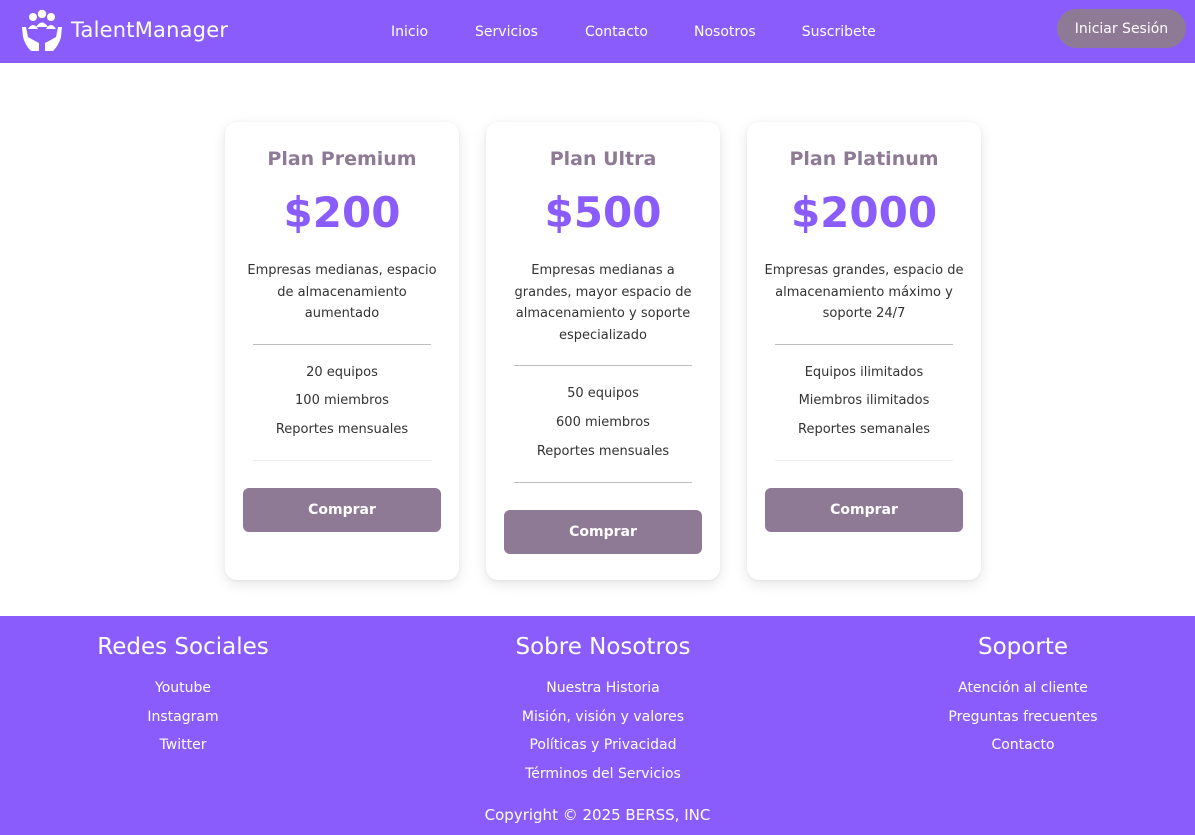 The image size is (1195, 835). What do you see at coordinates (603, 688) in the screenshot?
I see `footer-link-history: Nuestra Historia` at bounding box center [603, 688].